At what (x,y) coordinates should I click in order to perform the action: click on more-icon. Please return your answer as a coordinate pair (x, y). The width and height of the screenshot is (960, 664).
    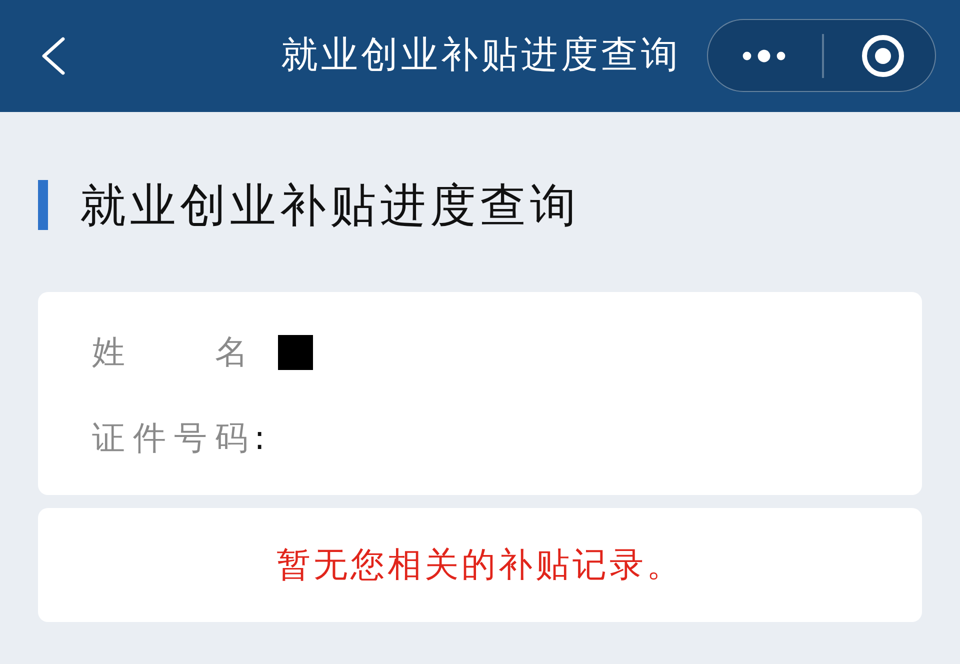
    Looking at the image, I should click on (764, 55).